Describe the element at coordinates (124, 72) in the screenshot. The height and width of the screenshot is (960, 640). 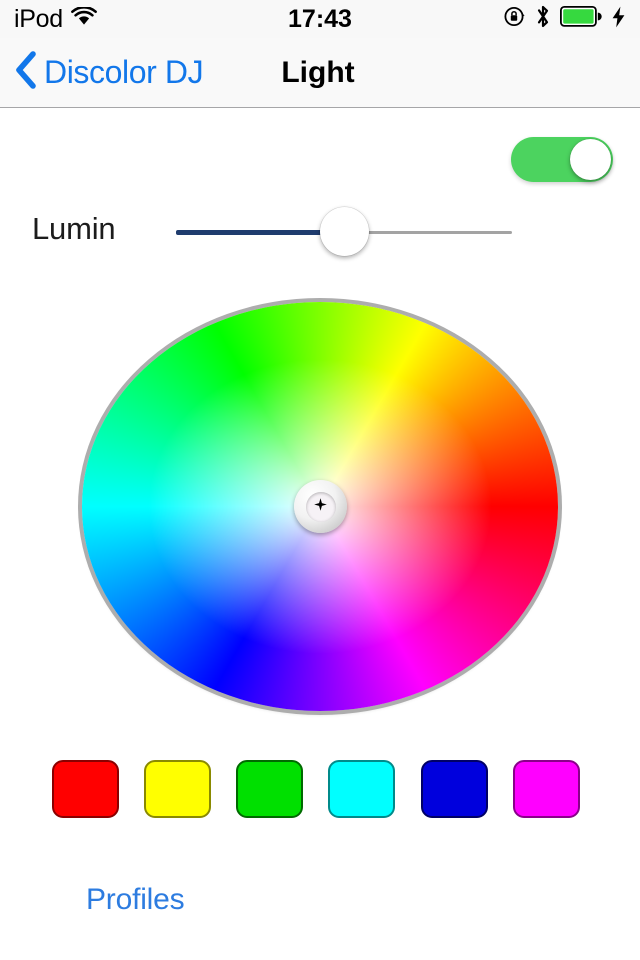
I see `back-button-label: Discolor DJ` at that location.